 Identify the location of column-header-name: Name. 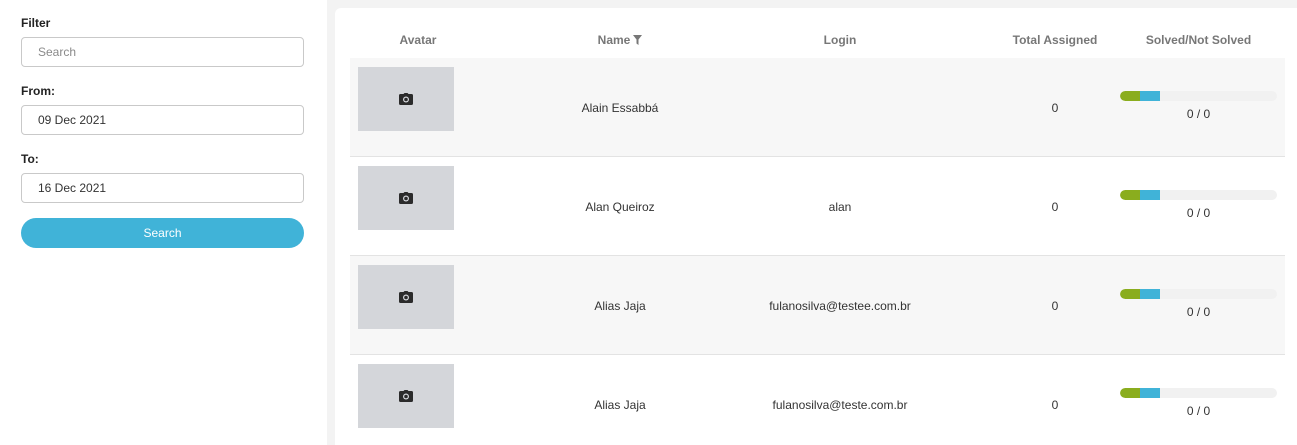
(620, 40).